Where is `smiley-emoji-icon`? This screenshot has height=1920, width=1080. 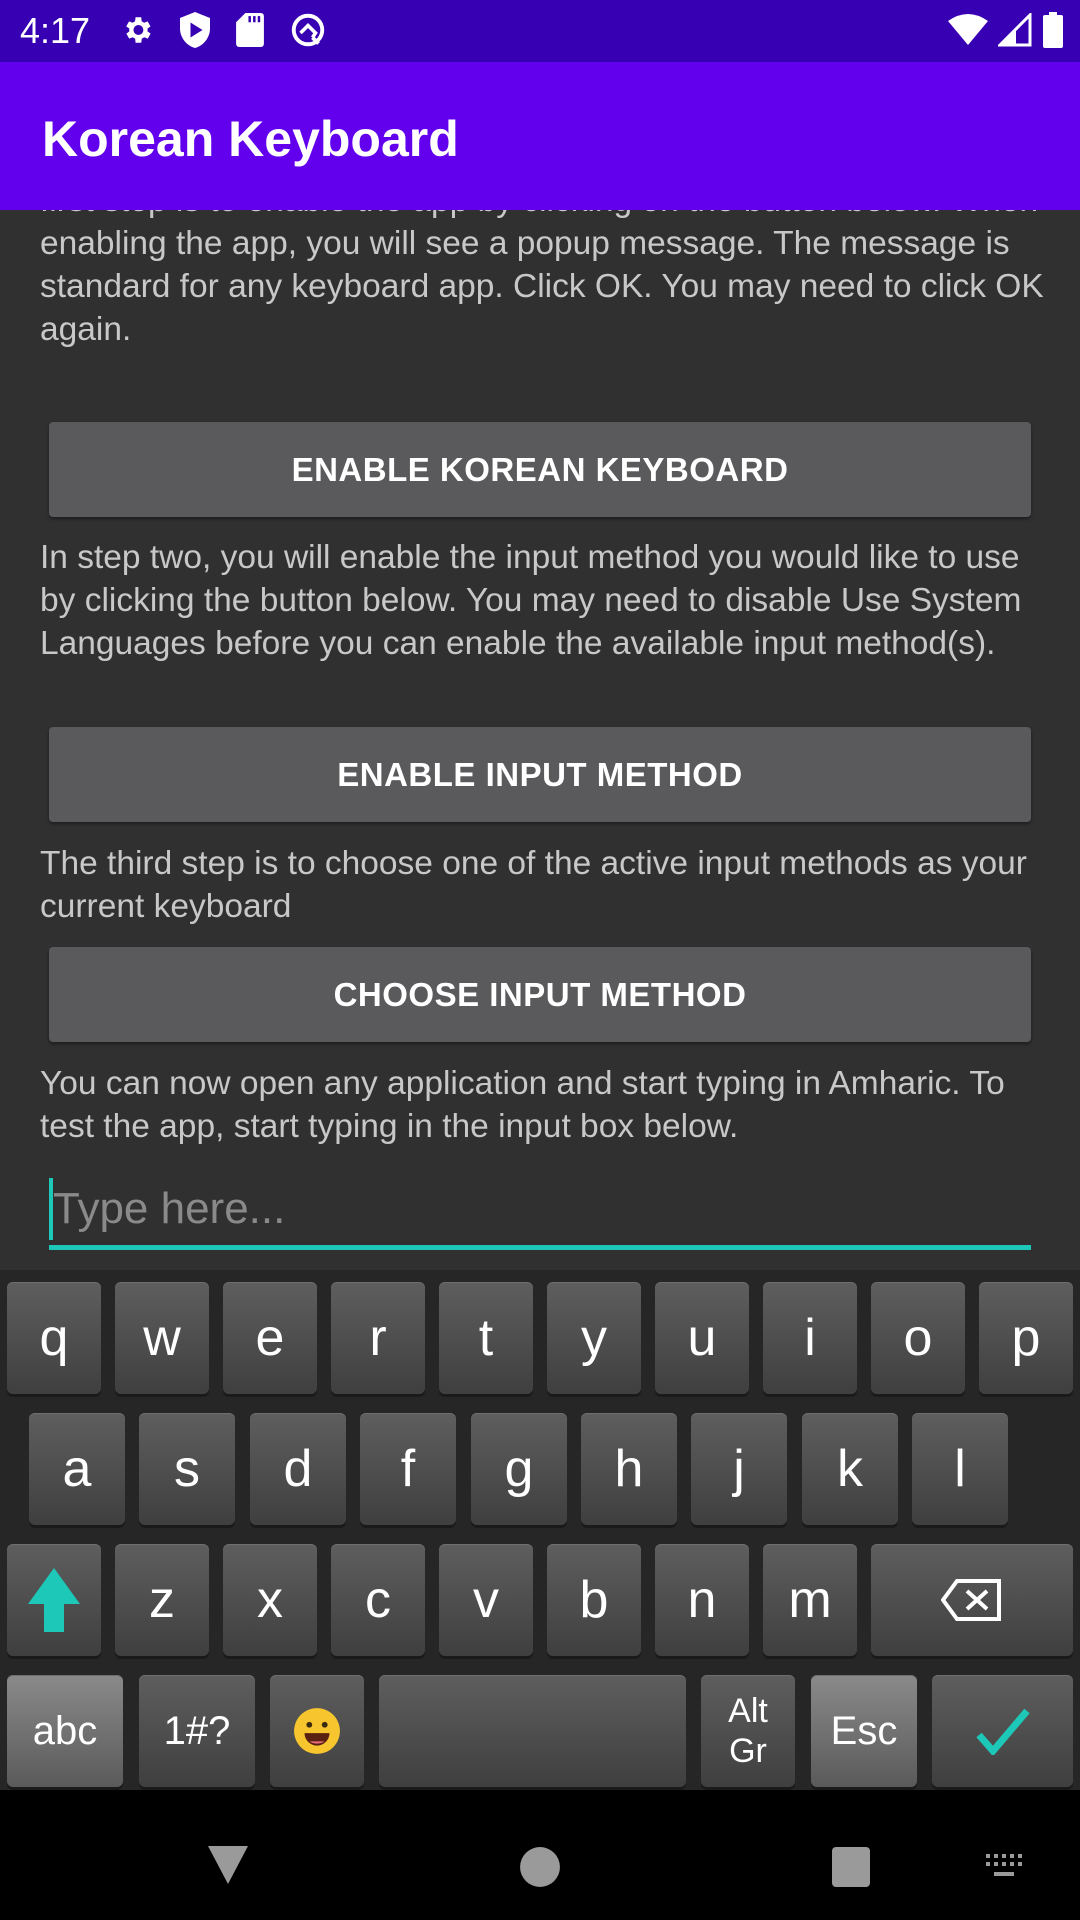 smiley-emoji-icon is located at coordinates (317, 1731).